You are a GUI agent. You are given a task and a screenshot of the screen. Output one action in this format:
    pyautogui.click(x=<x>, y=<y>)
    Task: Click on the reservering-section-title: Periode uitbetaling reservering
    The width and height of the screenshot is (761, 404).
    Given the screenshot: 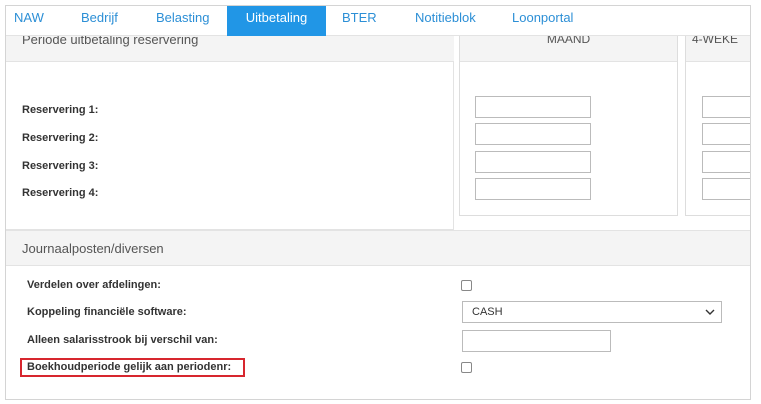 What is the action you would take?
    pyautogui.click(x=110, y=41)
    